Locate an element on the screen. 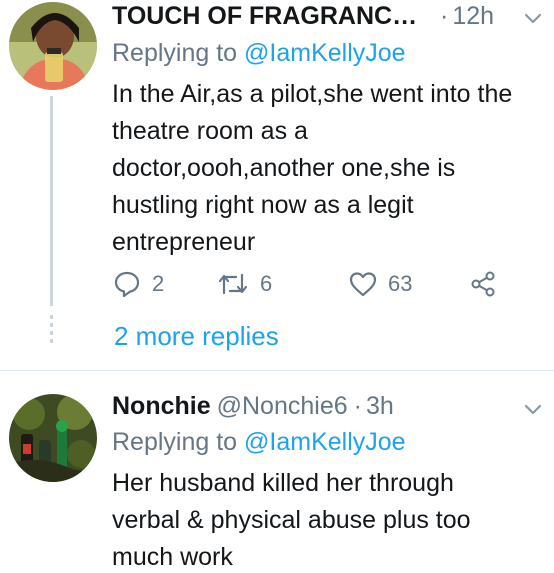  retweet-icon is located at coordinates (233, 284).